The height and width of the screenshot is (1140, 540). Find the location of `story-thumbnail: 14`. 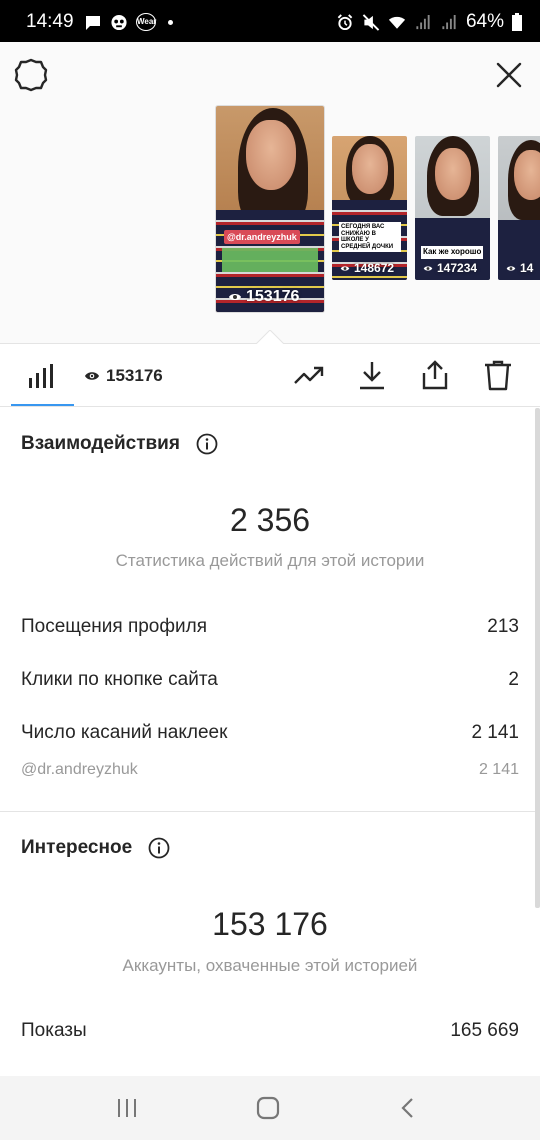

story-thumbnail: 14 is located at coordinates (519, 208).